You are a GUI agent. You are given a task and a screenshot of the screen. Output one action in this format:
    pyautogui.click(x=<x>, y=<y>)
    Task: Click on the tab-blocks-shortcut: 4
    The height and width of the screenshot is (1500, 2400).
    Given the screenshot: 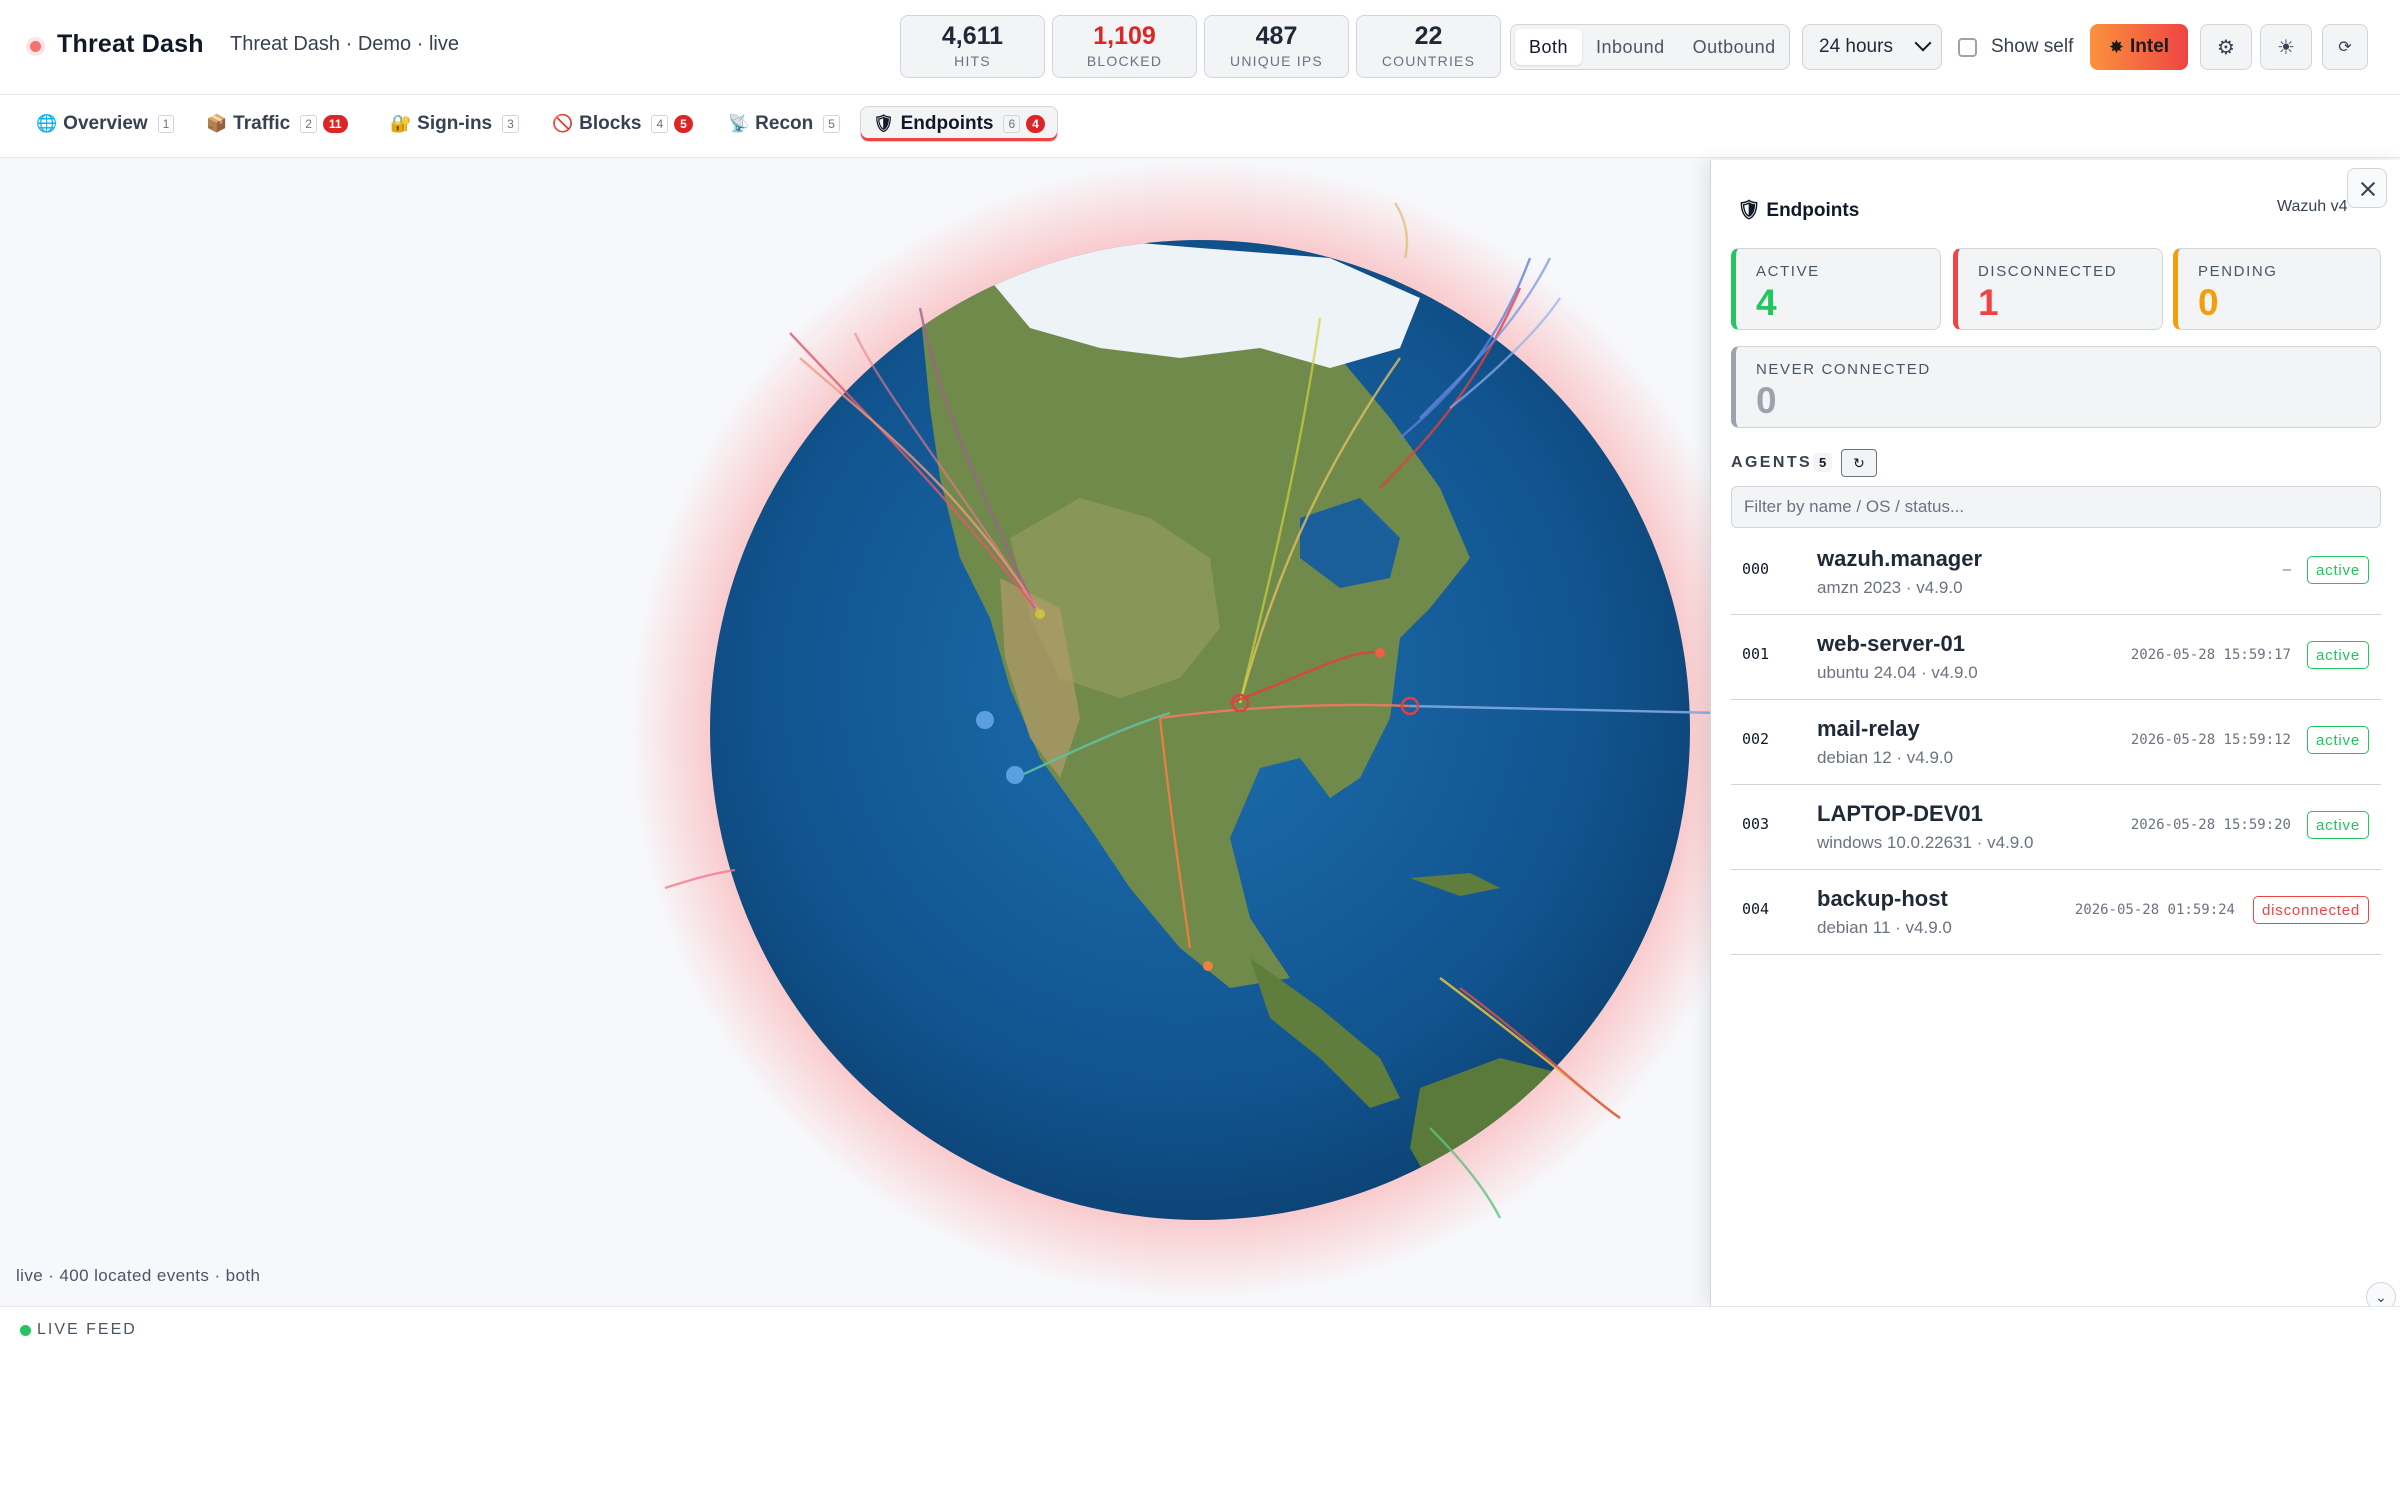 What is the action you would take?
    pyautogui.click(x=660, y=124)
    